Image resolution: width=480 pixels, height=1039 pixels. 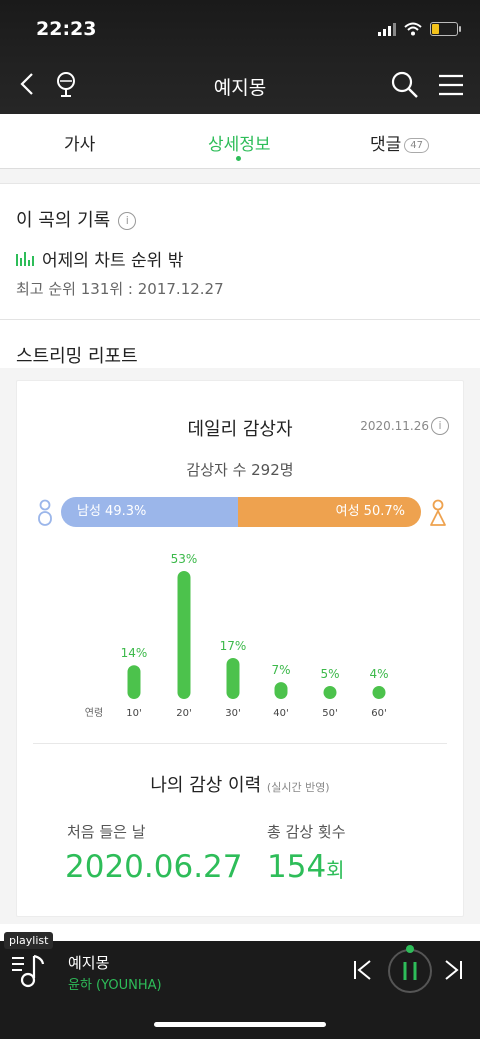 What do you see at coordinates (240, 470) in the screenshot?
I see `listener-count: 감상자 수 292명` at bounding box center [240, 470].